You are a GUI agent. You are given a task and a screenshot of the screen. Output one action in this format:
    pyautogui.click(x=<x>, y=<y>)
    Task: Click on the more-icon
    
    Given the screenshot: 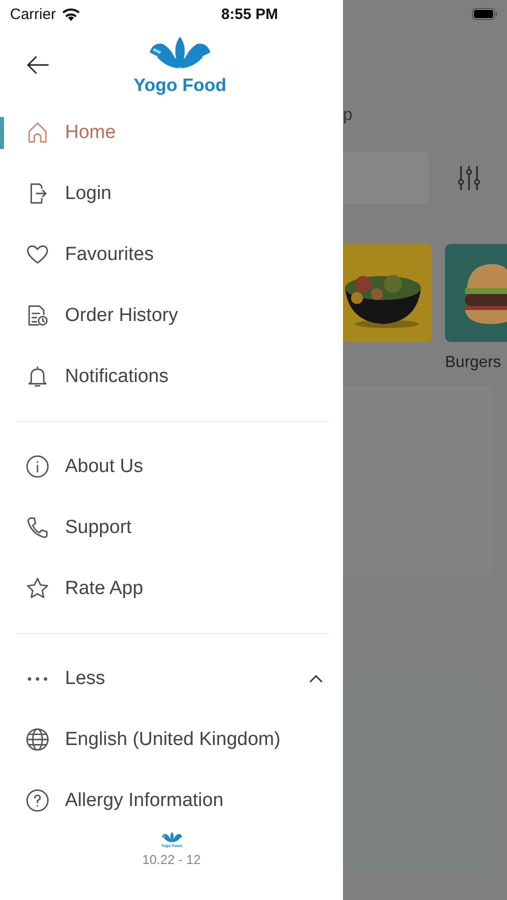 What is the action you would take?
    pyautogui.click(x=37, y=679)
    